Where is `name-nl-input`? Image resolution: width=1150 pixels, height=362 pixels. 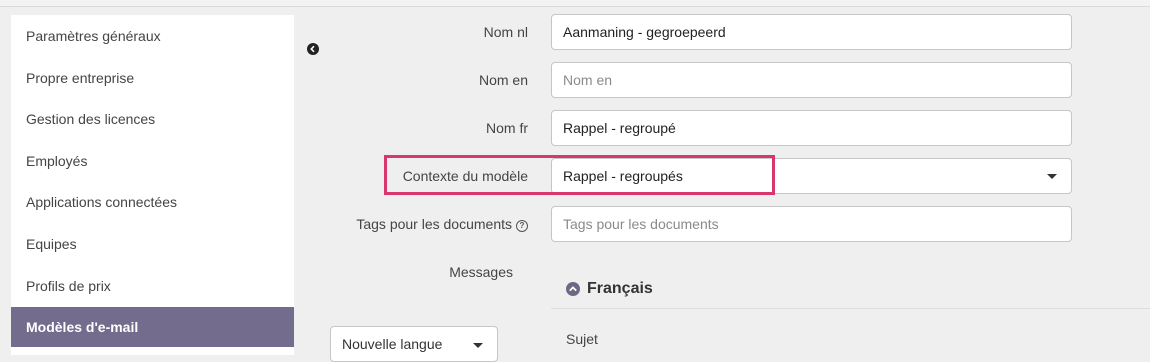
name-nl-input is located at coordinates (811, 32).